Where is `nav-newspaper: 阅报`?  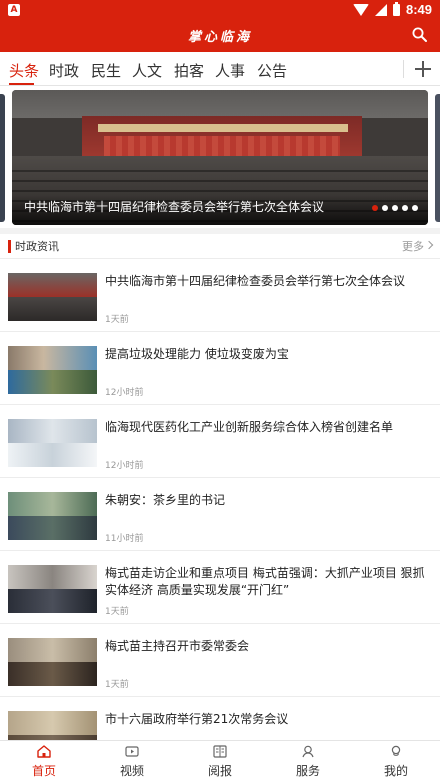 nav-newspaper: 阅报 is located at coordinates (220, 761).